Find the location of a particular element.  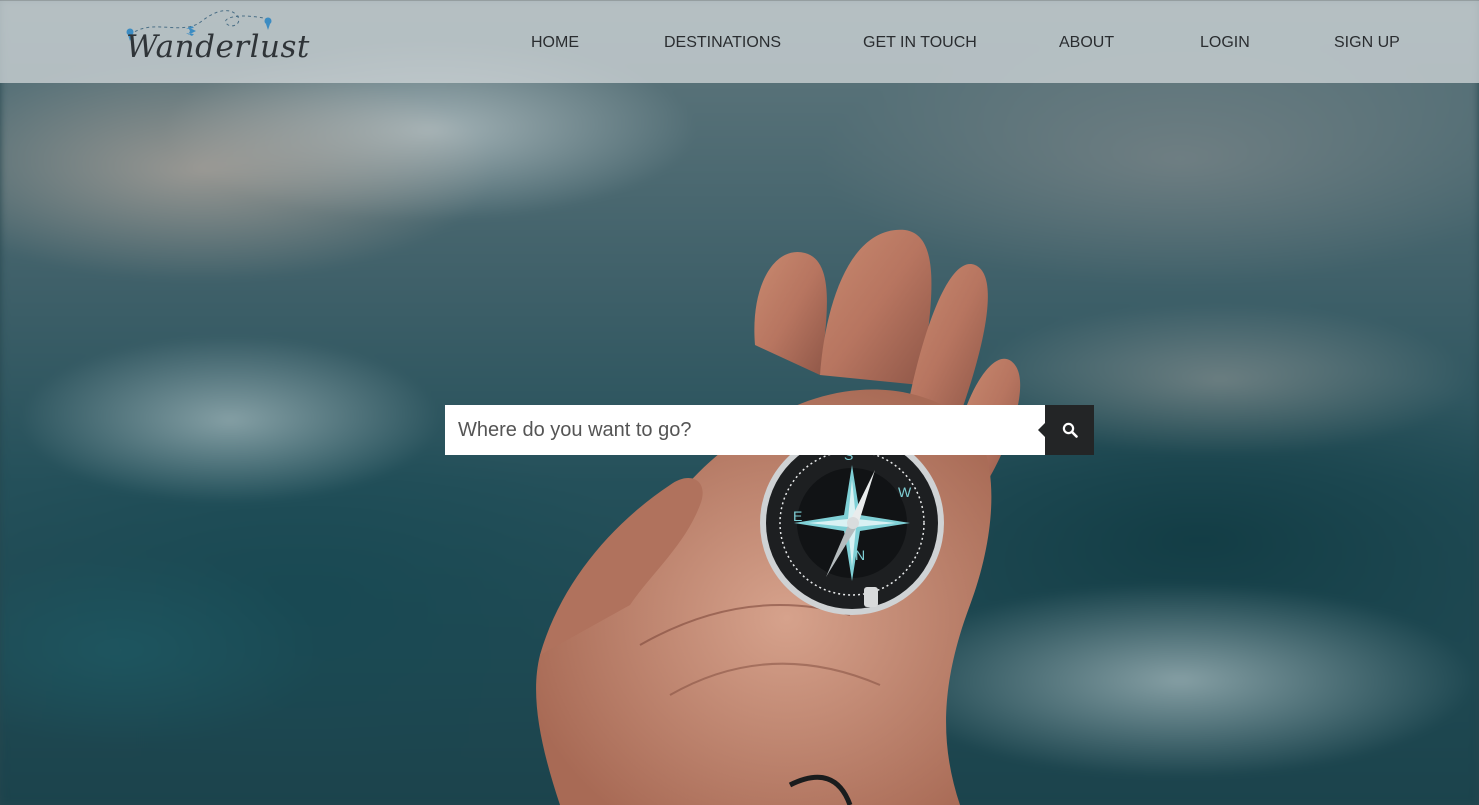

search-icon is located at coordinates (1070, 430).